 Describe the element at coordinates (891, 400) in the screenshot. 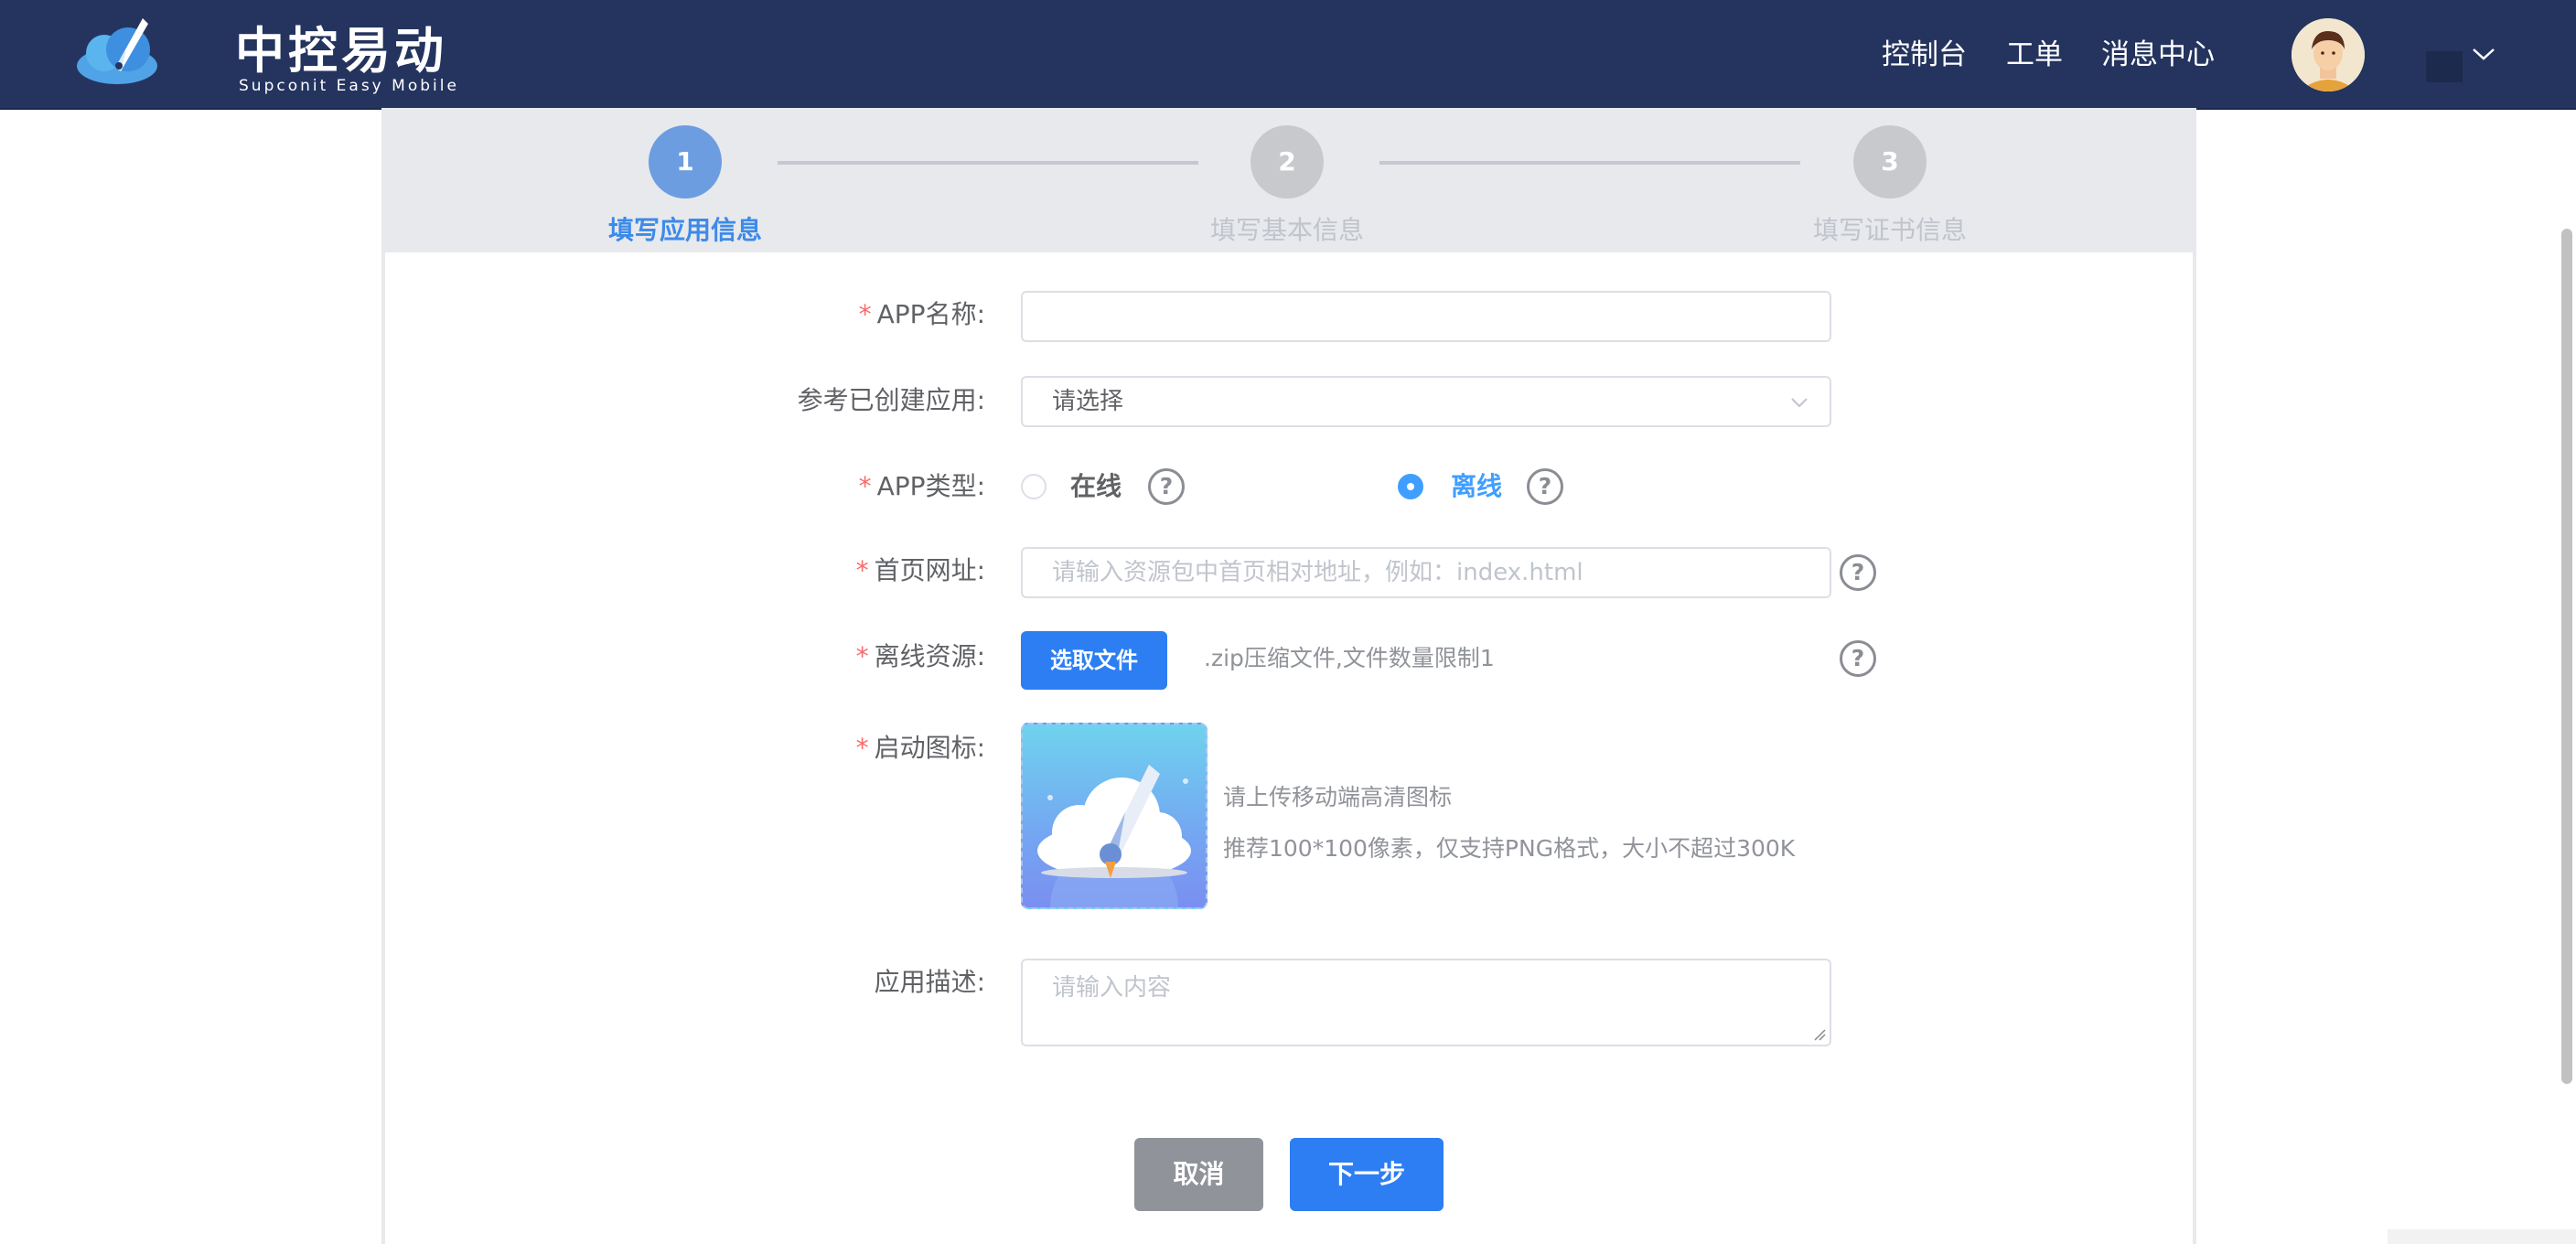

I see `reference-app-label: 参考已创建应用:` at that location.